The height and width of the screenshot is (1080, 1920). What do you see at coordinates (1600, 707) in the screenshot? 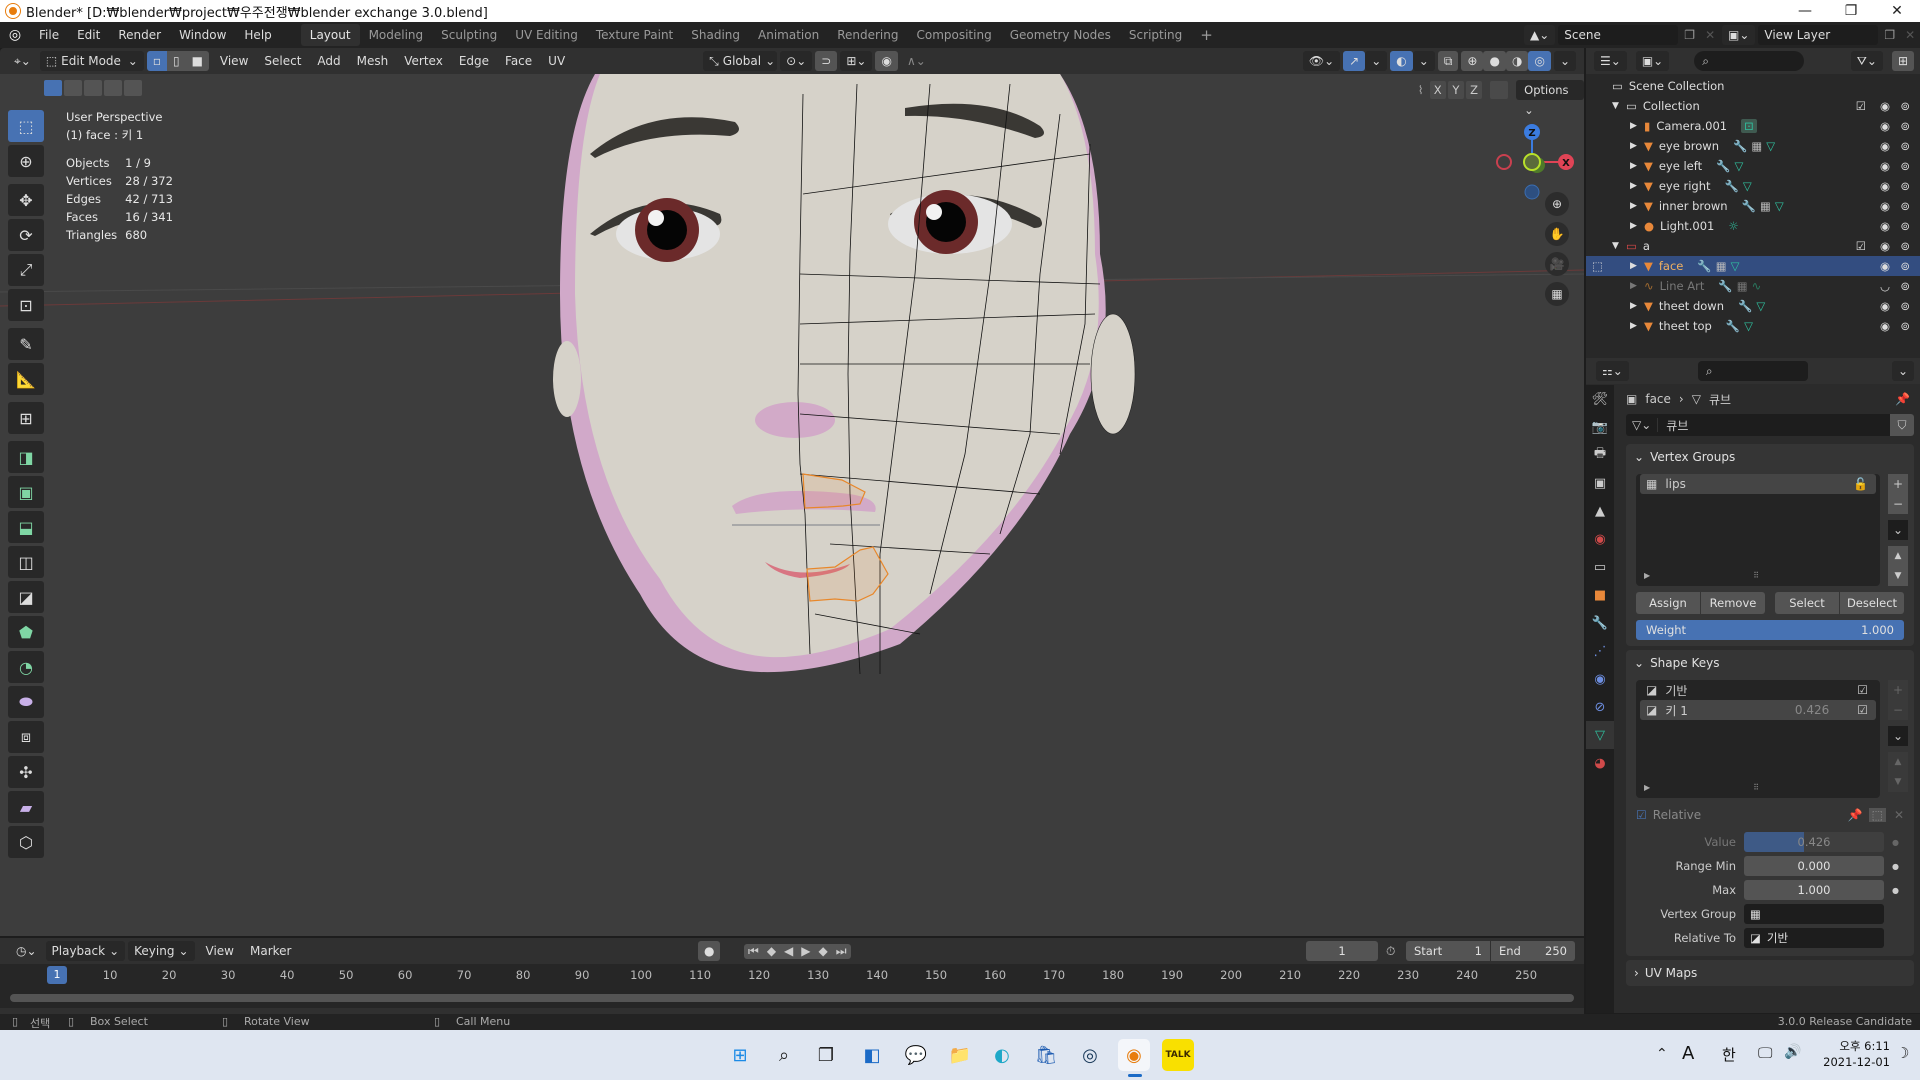
I see `tab-constraints: ⊘` at bounding box center [1600, 707].